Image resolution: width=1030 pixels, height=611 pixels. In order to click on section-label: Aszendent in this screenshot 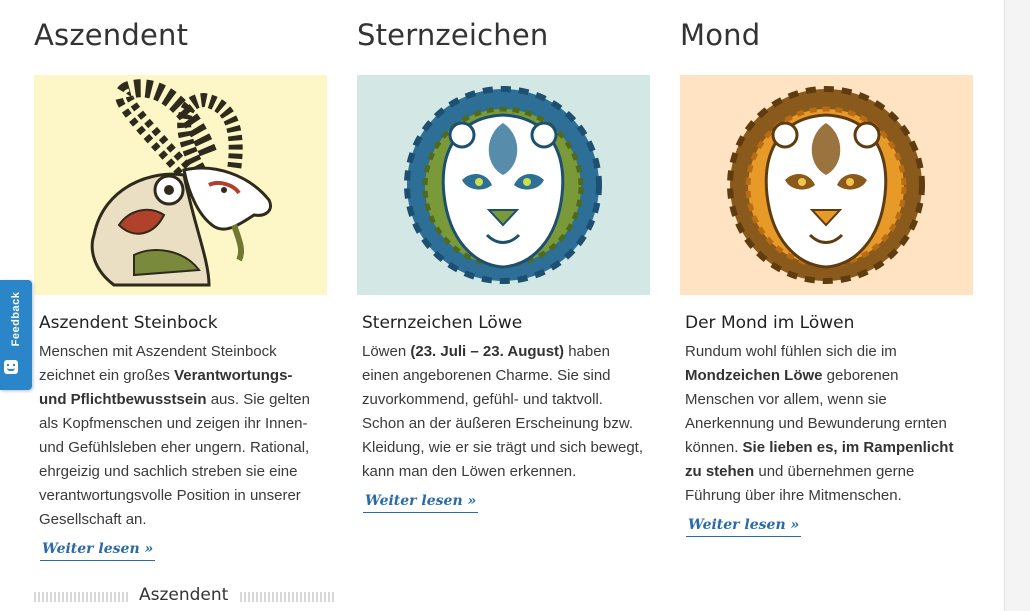, I will do `click(184, 595)`.